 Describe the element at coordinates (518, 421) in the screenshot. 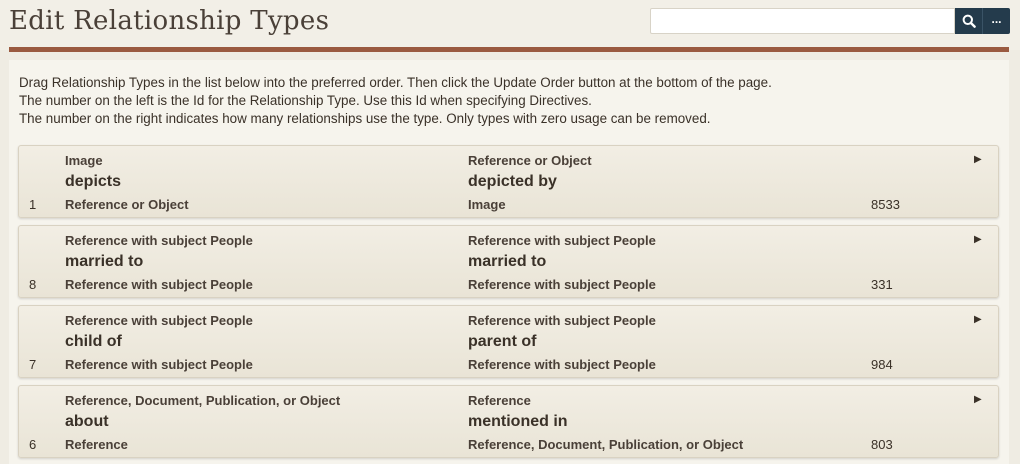

I see `right-relationship-label: mentioned in` at that location.